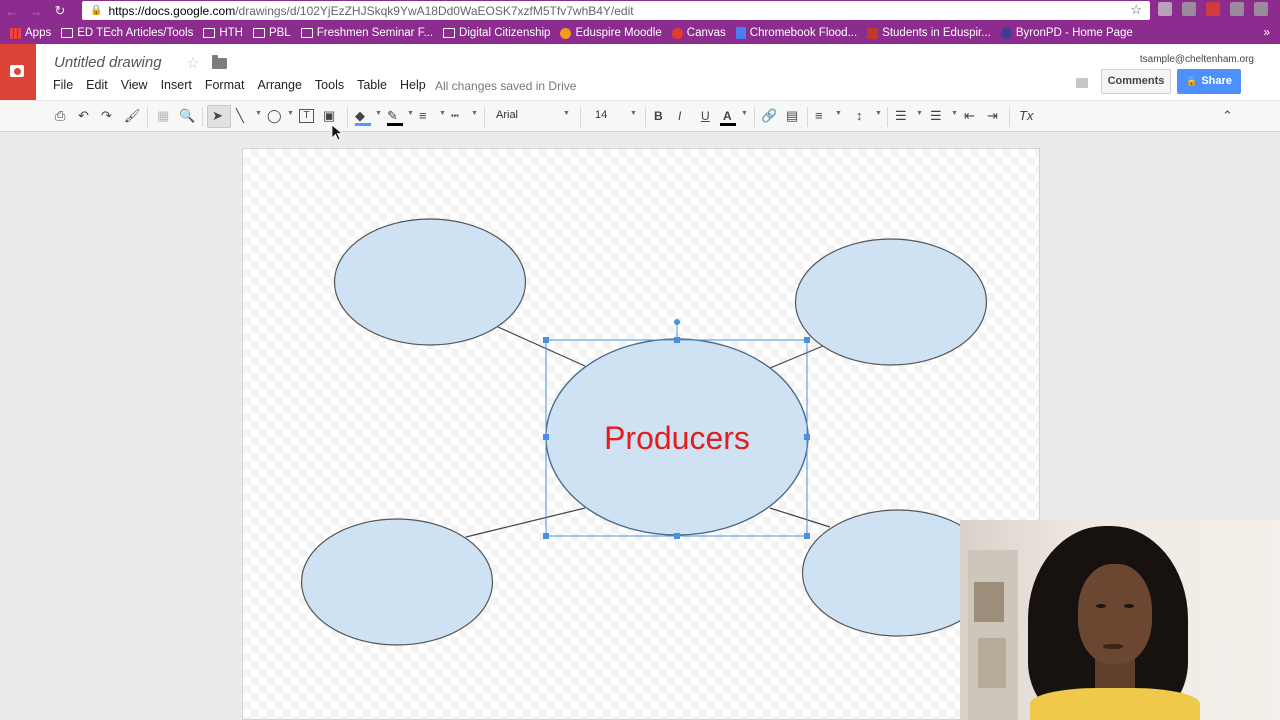 The image size is (1280, 720). I want to click on webcam-overlay, so click(1120, 620).